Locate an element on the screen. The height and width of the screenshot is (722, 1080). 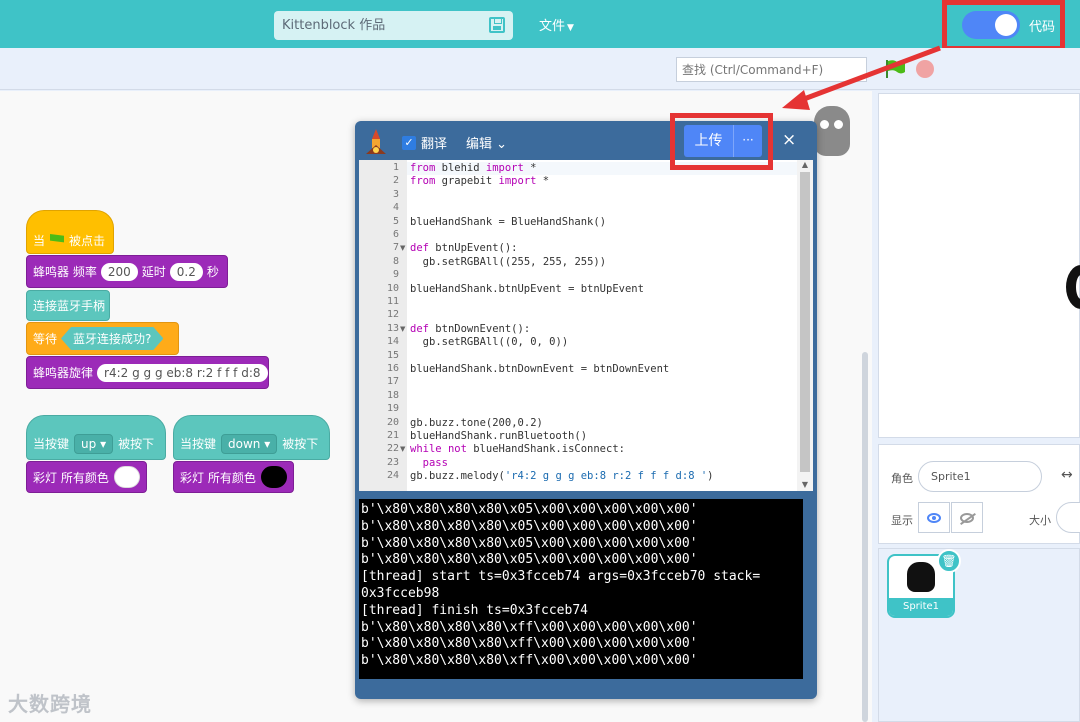
line-number: 24 is located at coordinates (392, 476).